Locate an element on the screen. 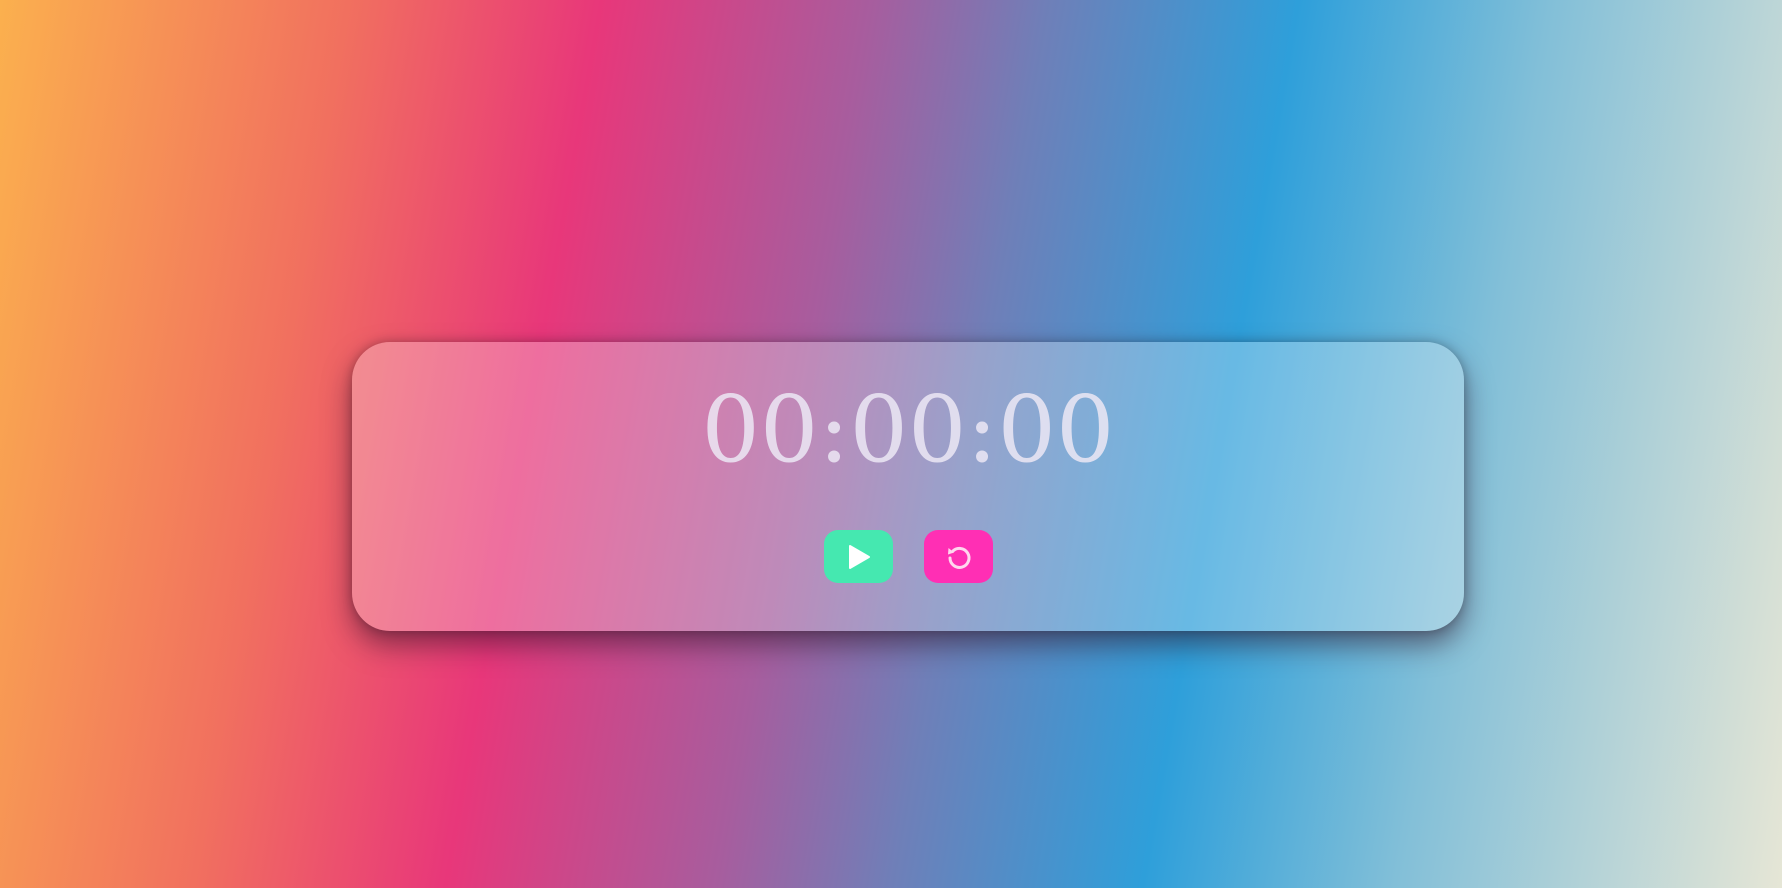 This screenshot has height=888, width=1782. start-button is located at coordinates (858, 556).